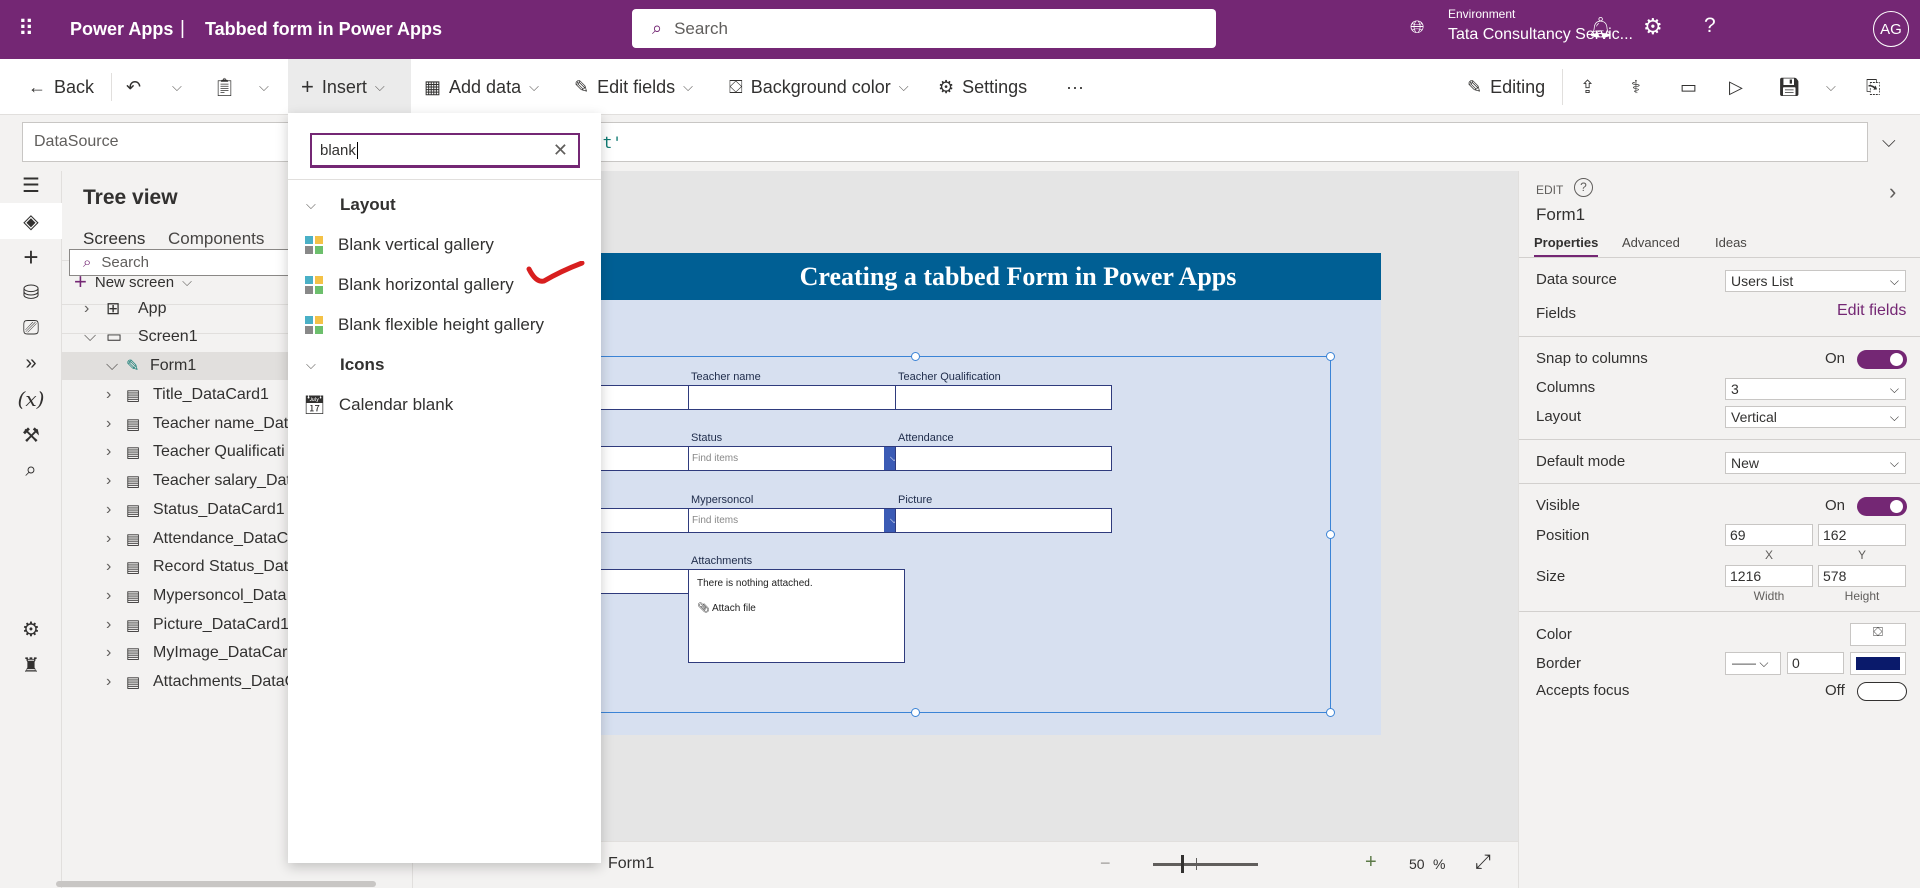 The height and width of the screenshot is (888, 1920). I want to click on tree-item-label: Title_DataCard1, so click(211, 394).